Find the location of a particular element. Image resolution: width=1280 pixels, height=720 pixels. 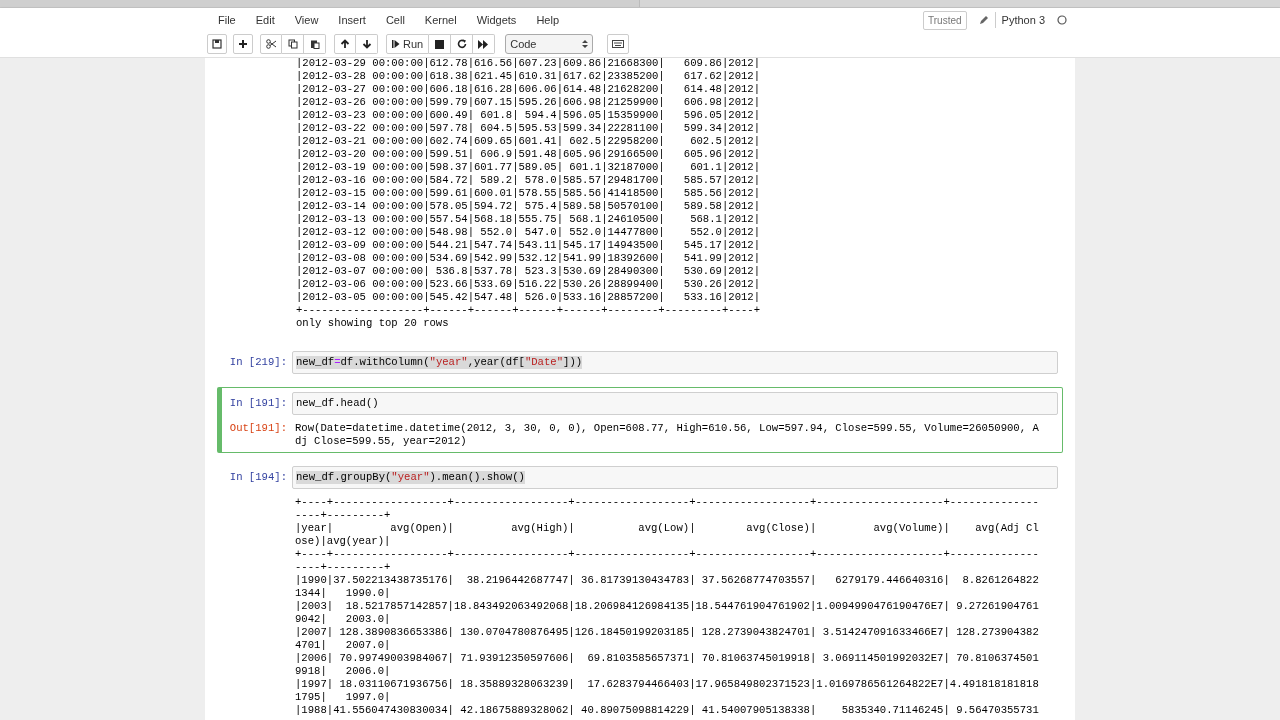

insert-cell-button is located at coordinates (243, 44).